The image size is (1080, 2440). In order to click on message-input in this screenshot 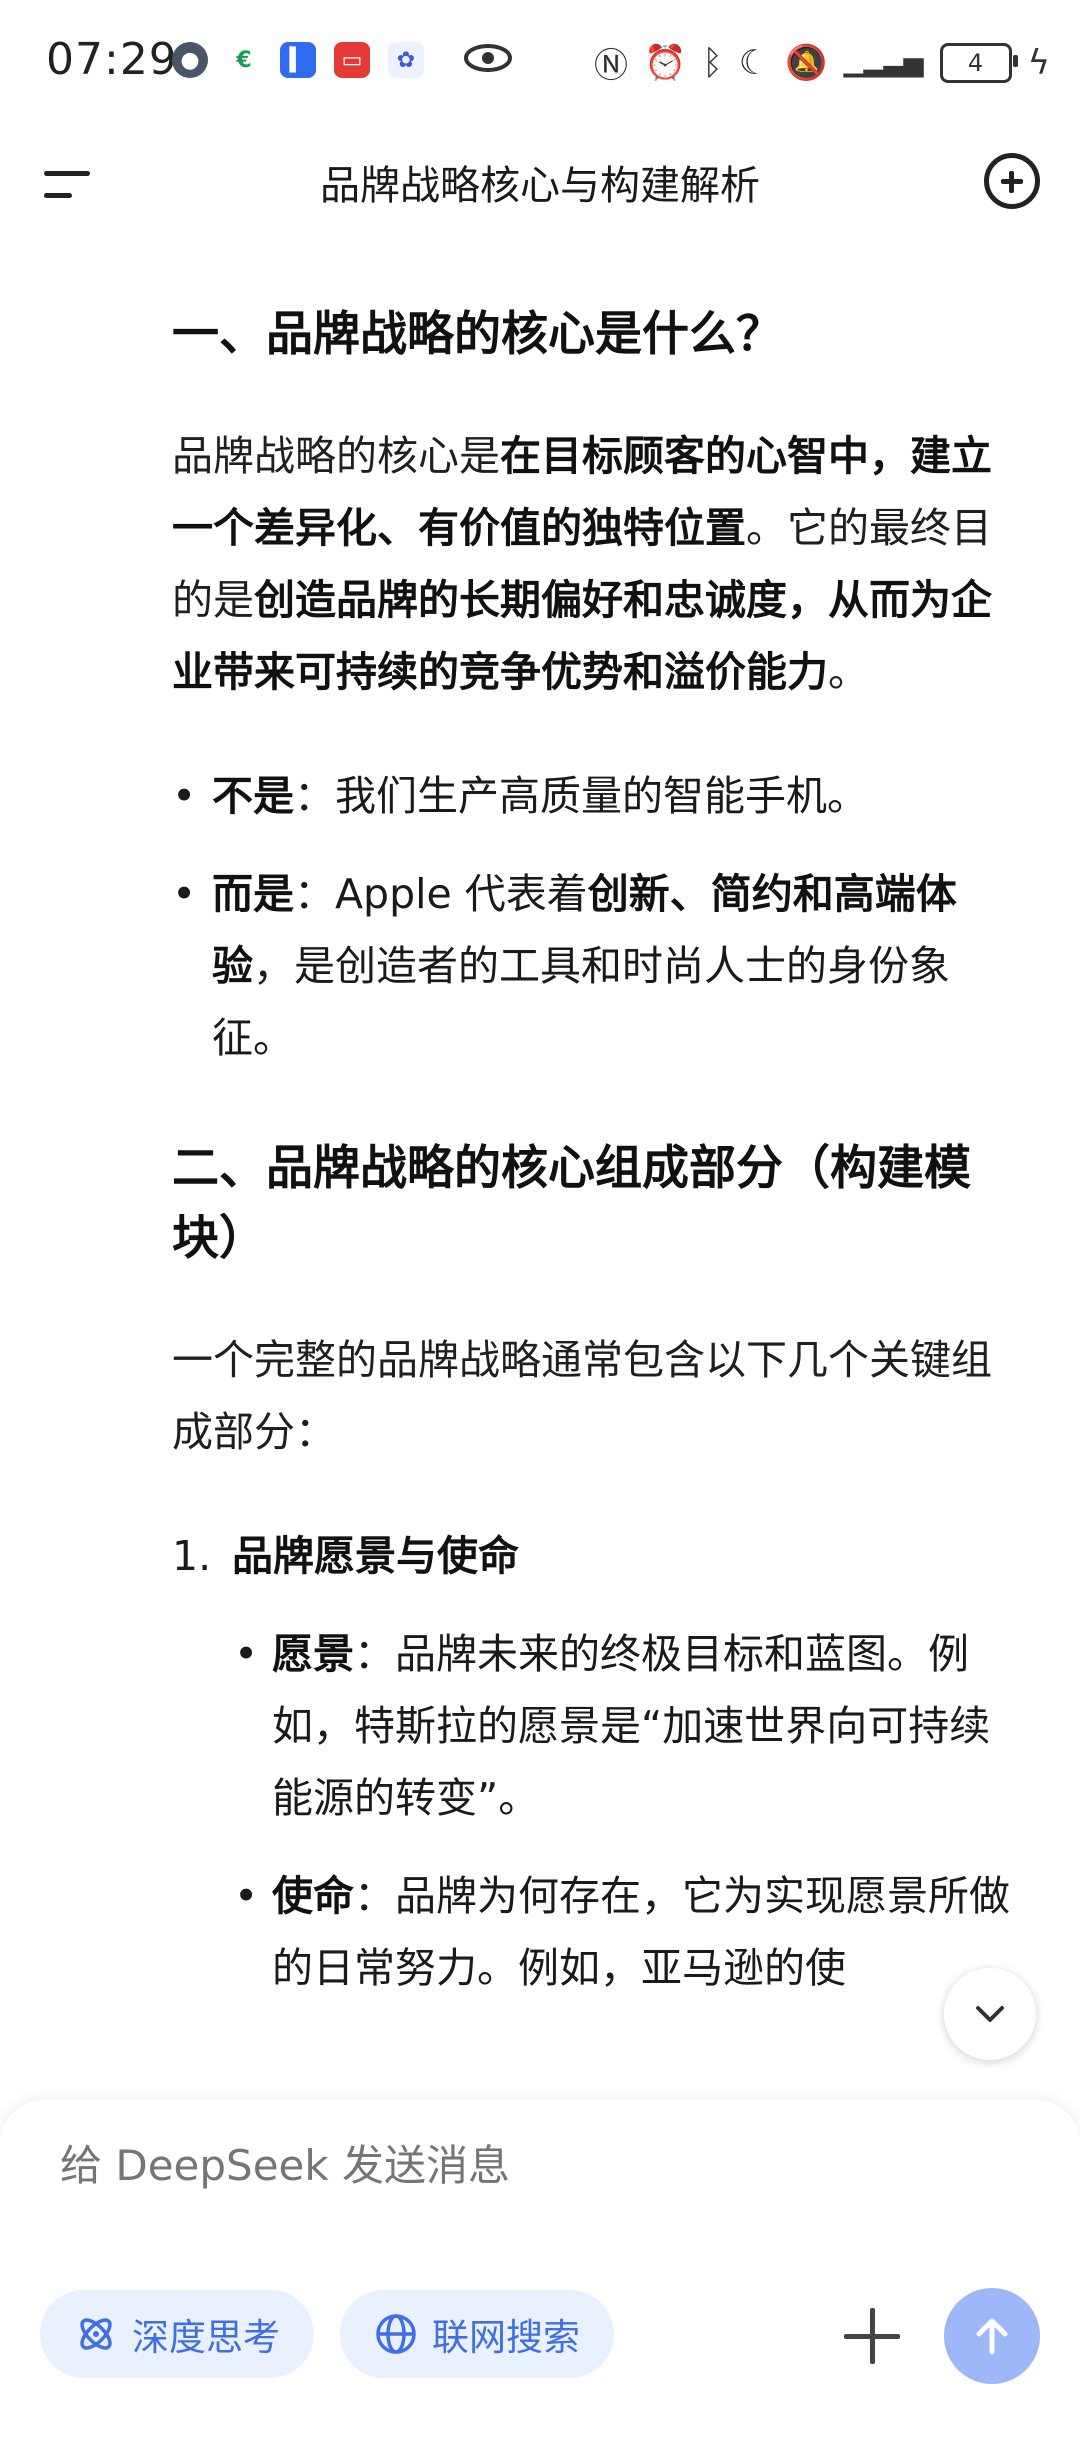, I will do `click(510, 2165)`.